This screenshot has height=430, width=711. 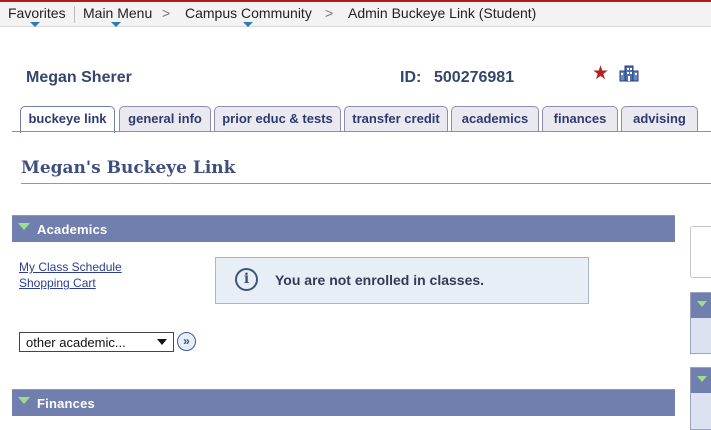 I want to click on tab-general-info: general info, so click(x=165, y=118).